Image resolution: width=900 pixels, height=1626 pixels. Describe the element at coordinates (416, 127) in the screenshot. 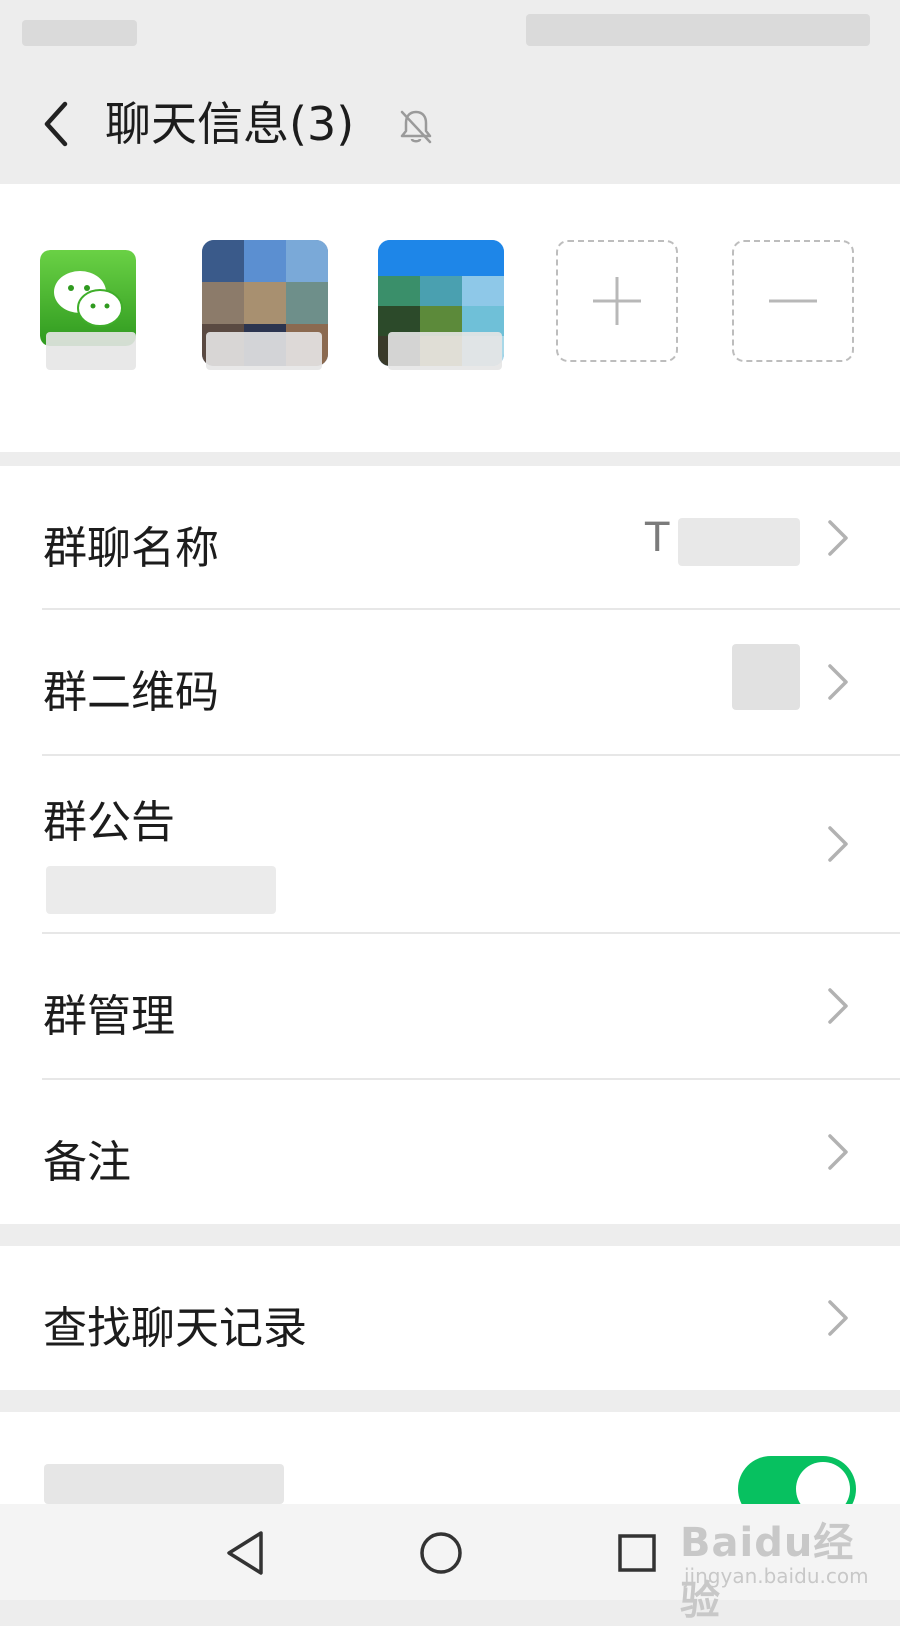

I see `muted-bell-icon` at that location.